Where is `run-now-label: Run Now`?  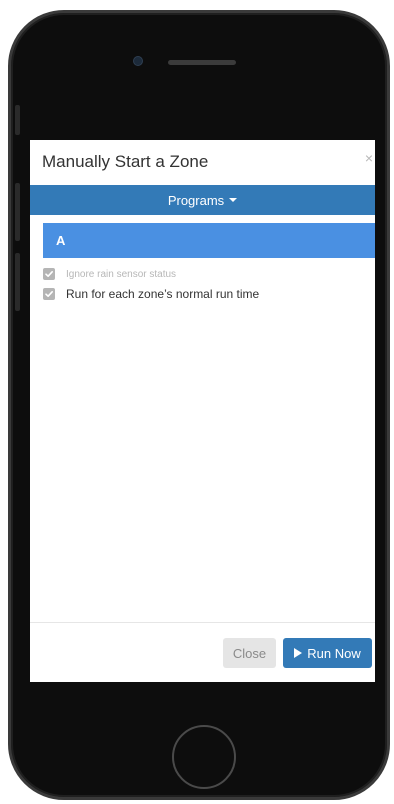
run-now-label: Run Now is located at coordinates (334, 653).